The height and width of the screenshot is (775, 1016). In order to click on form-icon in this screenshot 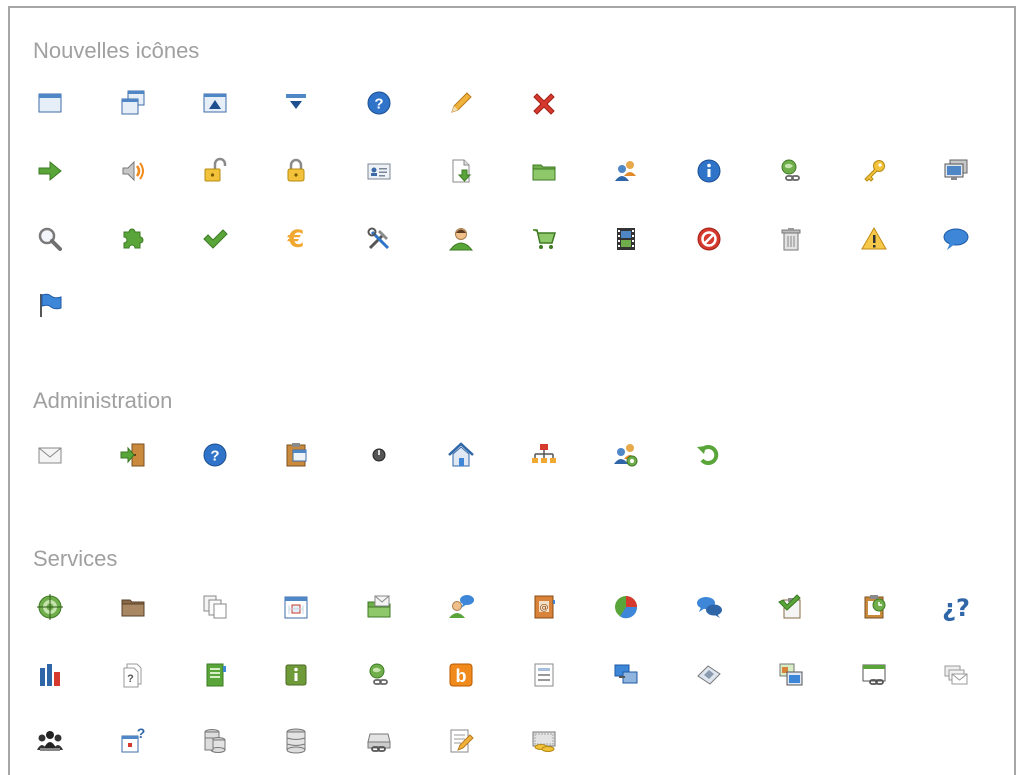, I will do `click(544, 675)`.